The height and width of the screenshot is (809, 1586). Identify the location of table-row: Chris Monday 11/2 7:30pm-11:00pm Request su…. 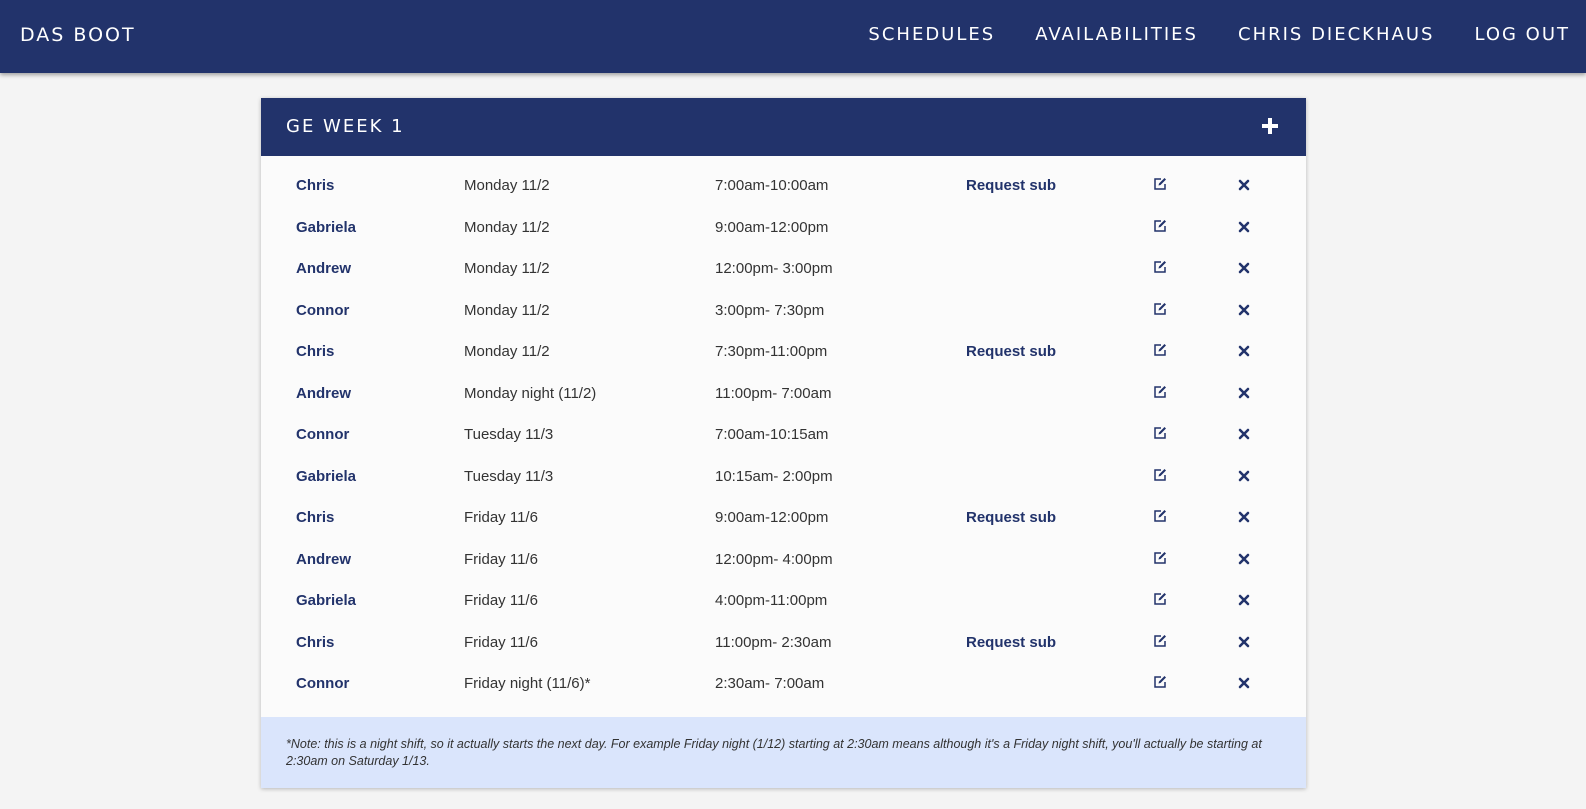
(783, 352).